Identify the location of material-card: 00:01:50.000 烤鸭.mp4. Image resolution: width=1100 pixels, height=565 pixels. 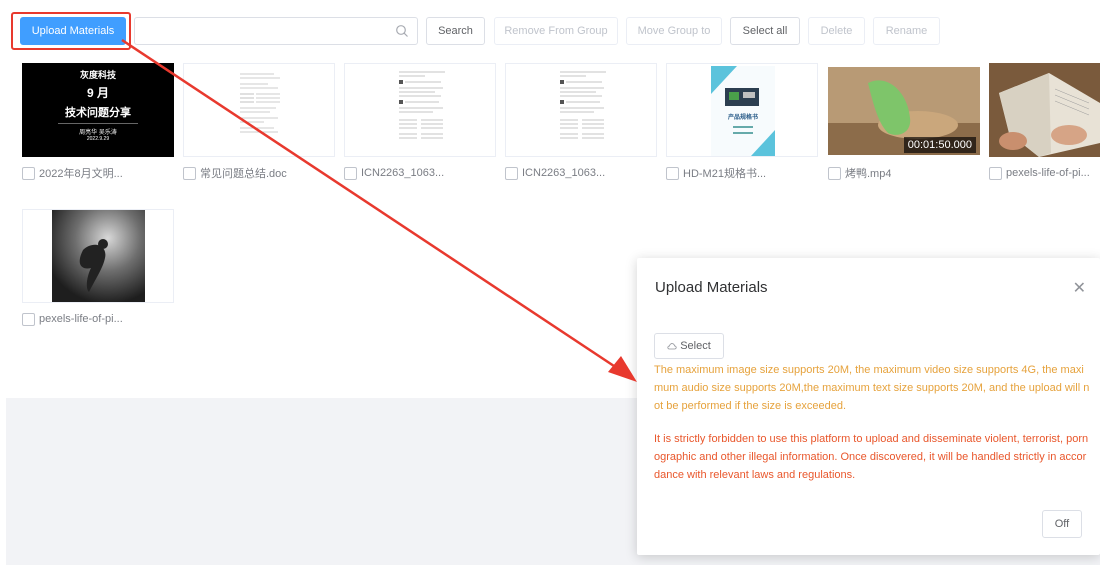
(904, 121).